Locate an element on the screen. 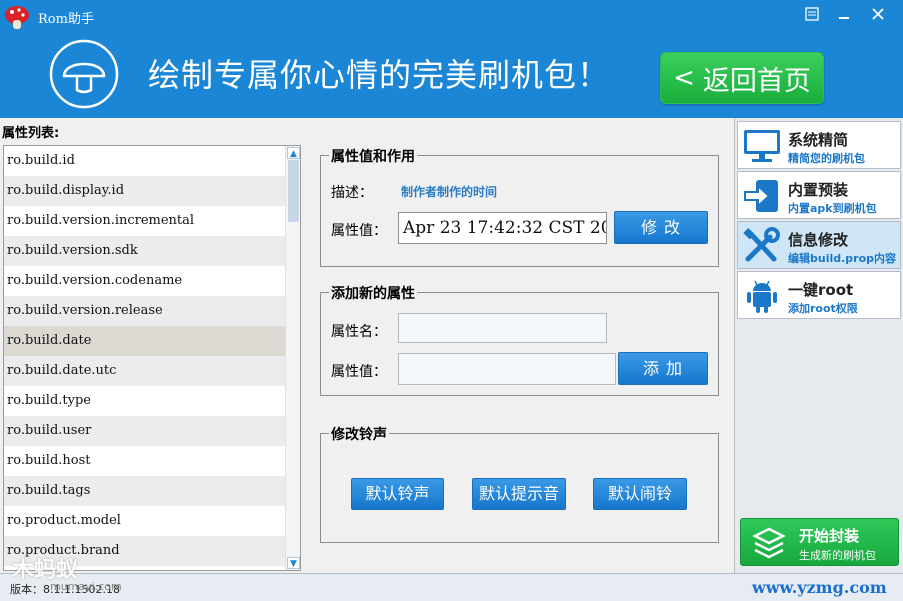  scroll-down-arrow-icon: ▼ is located at coordinates (293, 563).